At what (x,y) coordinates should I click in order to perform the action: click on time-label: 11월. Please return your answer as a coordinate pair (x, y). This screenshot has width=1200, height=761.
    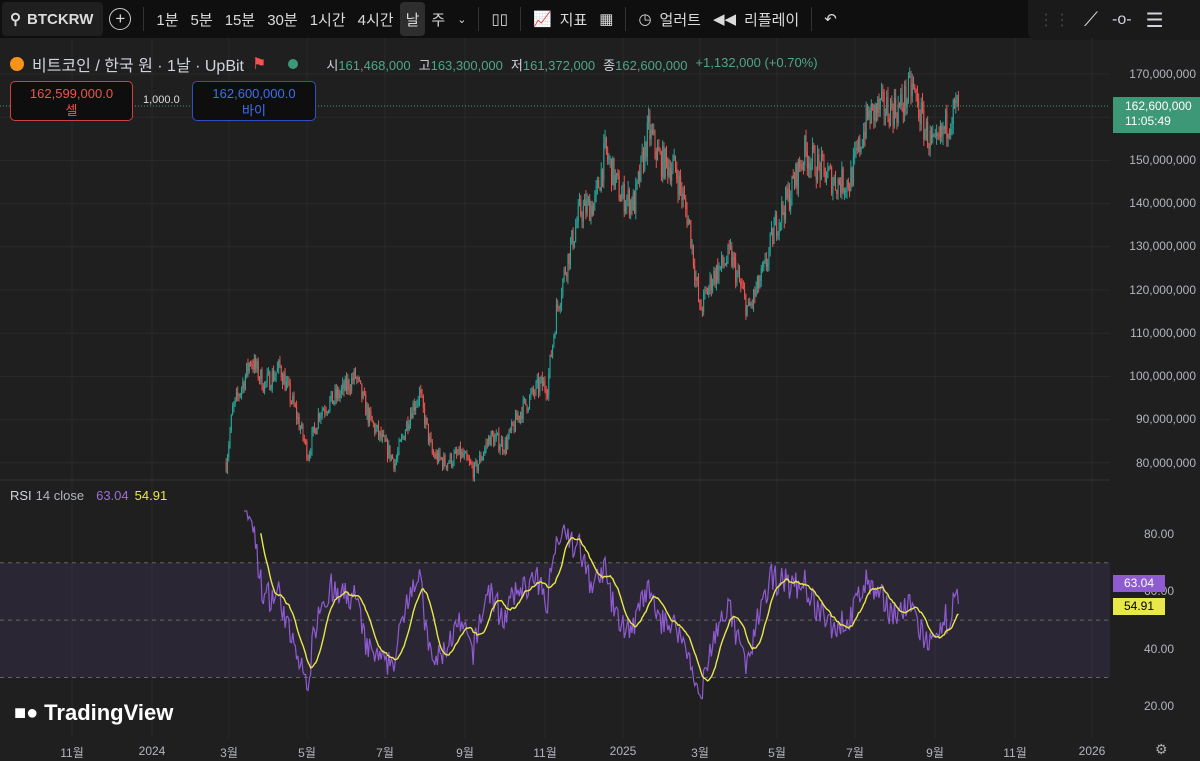
    Looking at the image, I should click on (545, 753).